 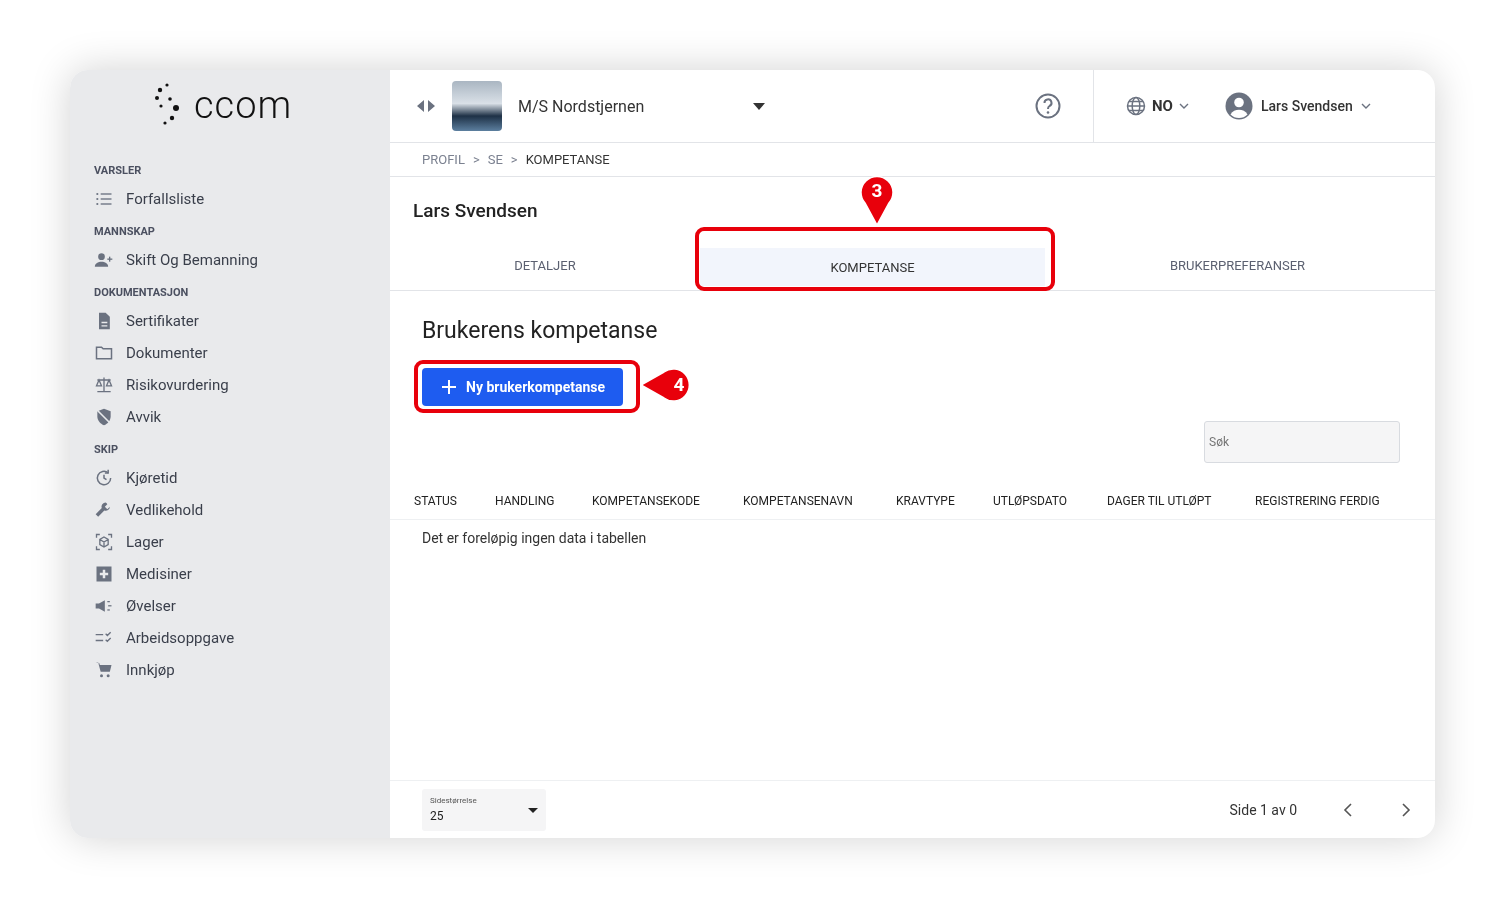 What do you see at coordinates (567, 159) in the screenshot?
I see `breadcrumb-item: KOMPETANSE` at bounding box center [567, 159].